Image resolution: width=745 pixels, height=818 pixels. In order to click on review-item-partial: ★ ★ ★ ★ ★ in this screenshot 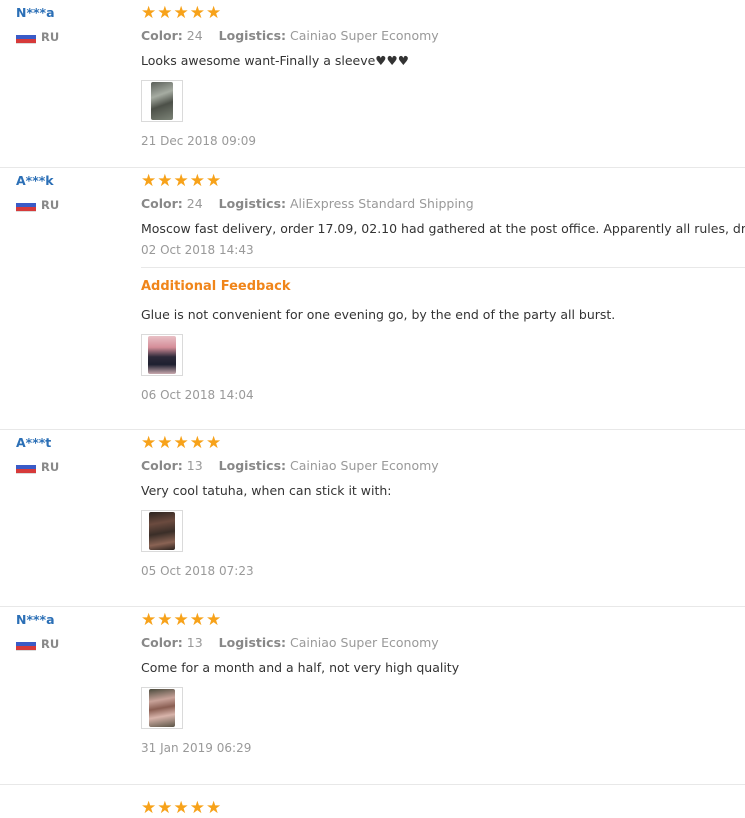, I will do `click(372, 801)`.